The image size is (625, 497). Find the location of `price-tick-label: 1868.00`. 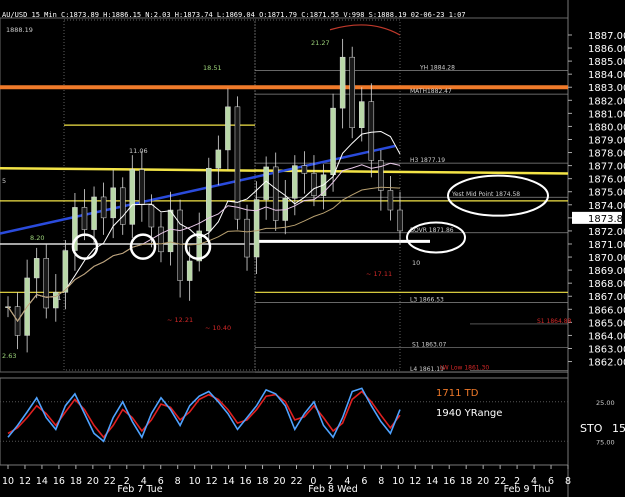

price-tick-label: 1868.00 is located at coordinates (606, 284).